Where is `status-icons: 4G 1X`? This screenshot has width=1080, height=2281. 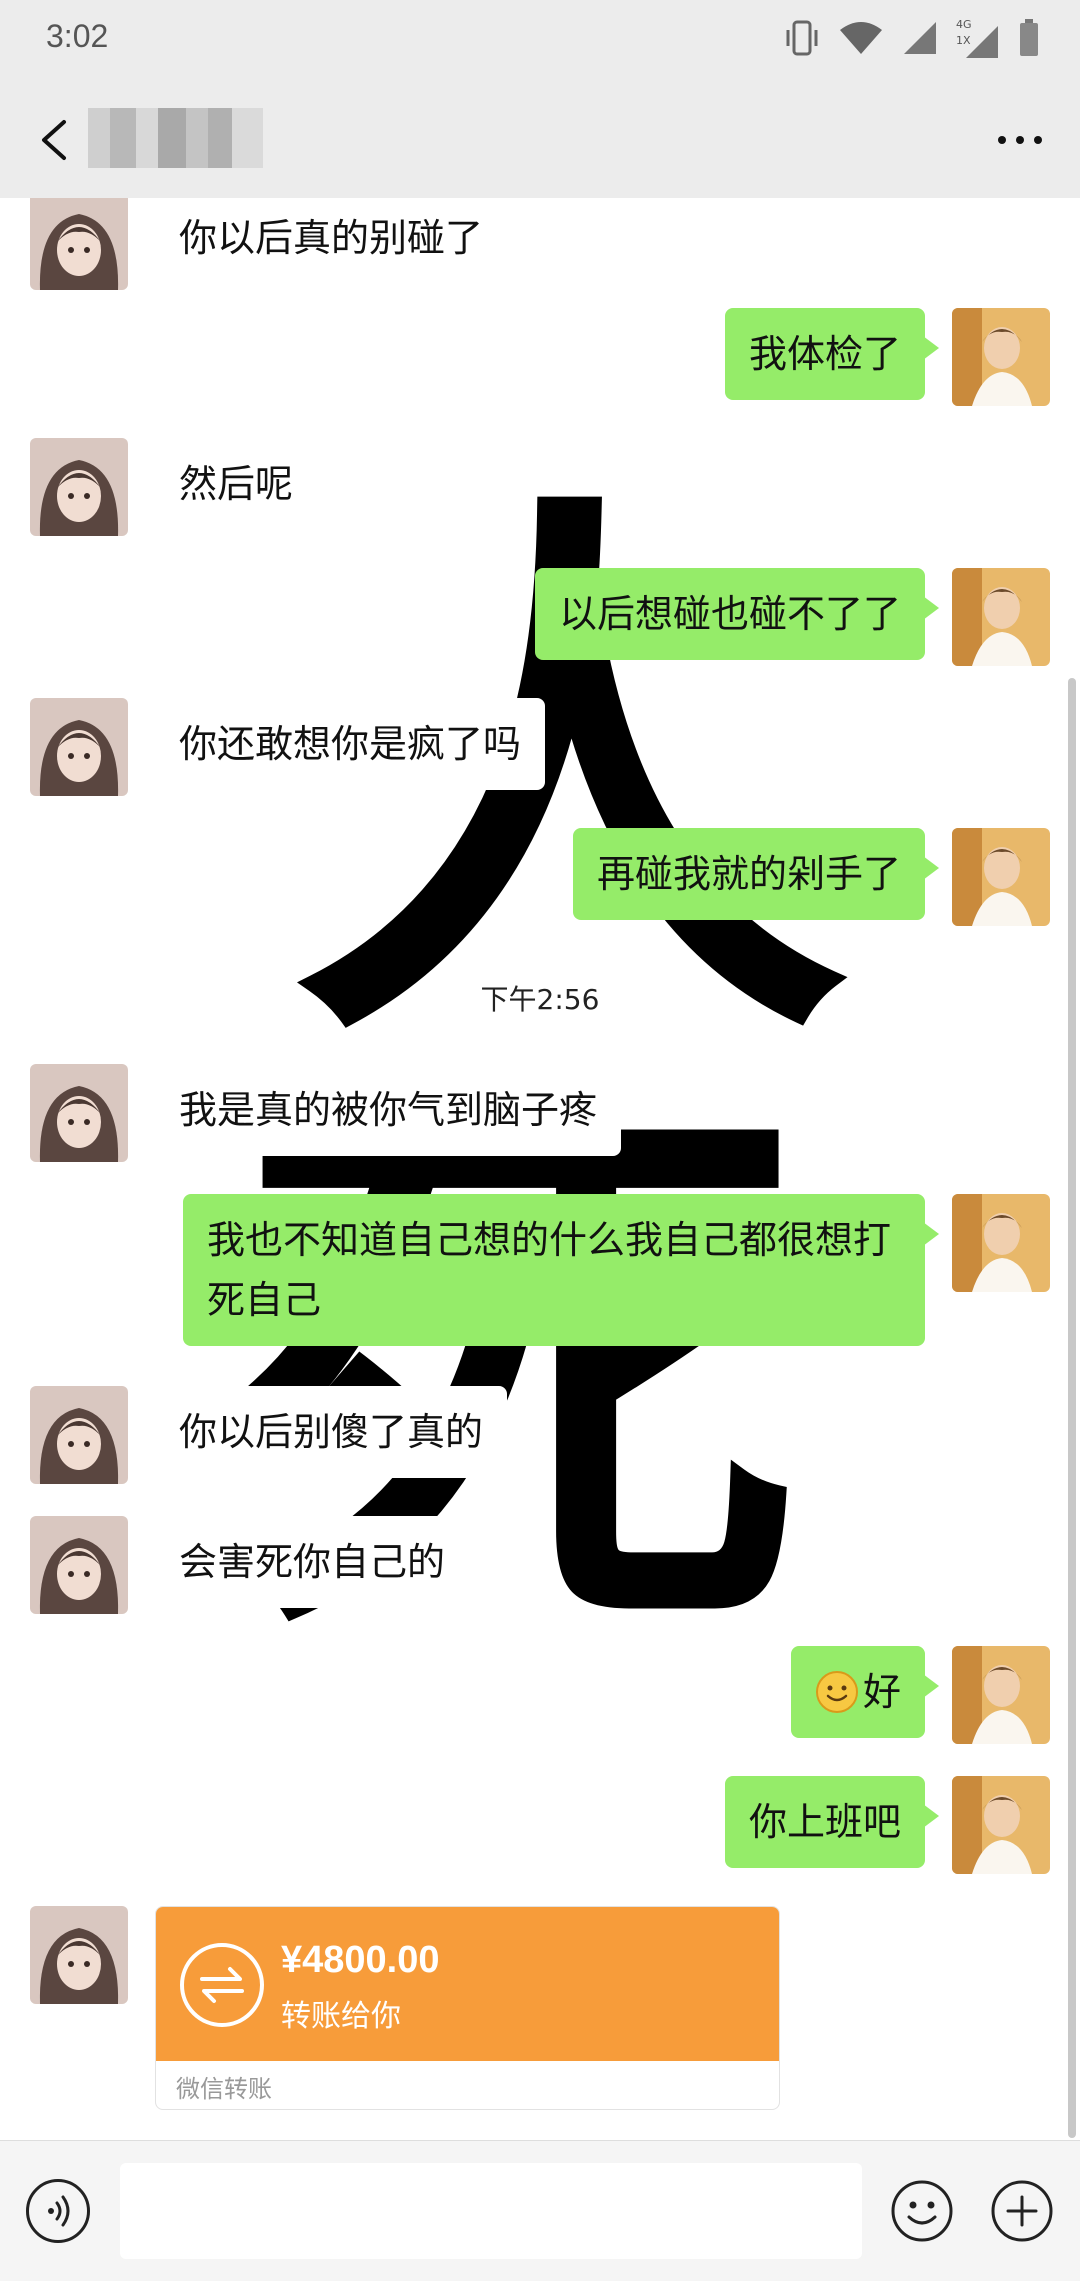
status-icons: 4G 1X is located at coordinates (912, 40).